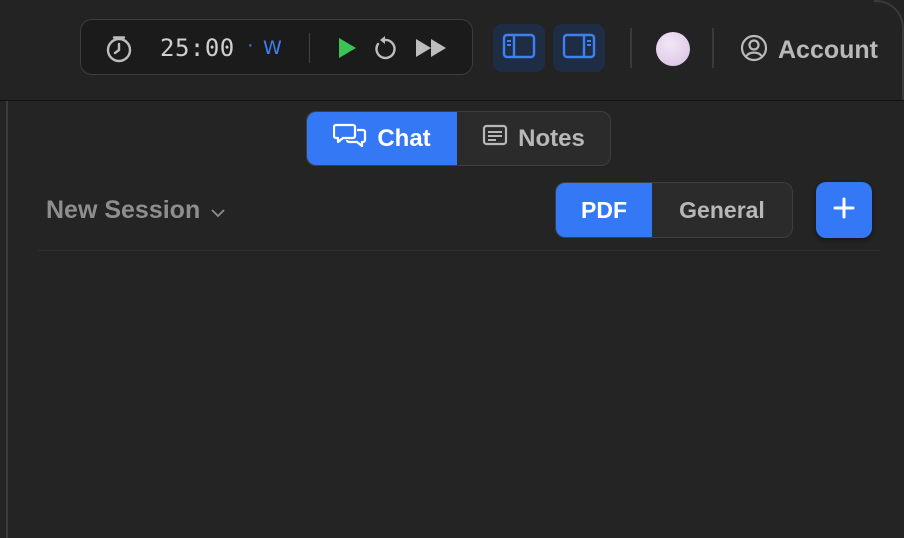  Describe the element at coordinates (604, 210) in the screenshot. I see `context-pdf-button: PDF` at that location.